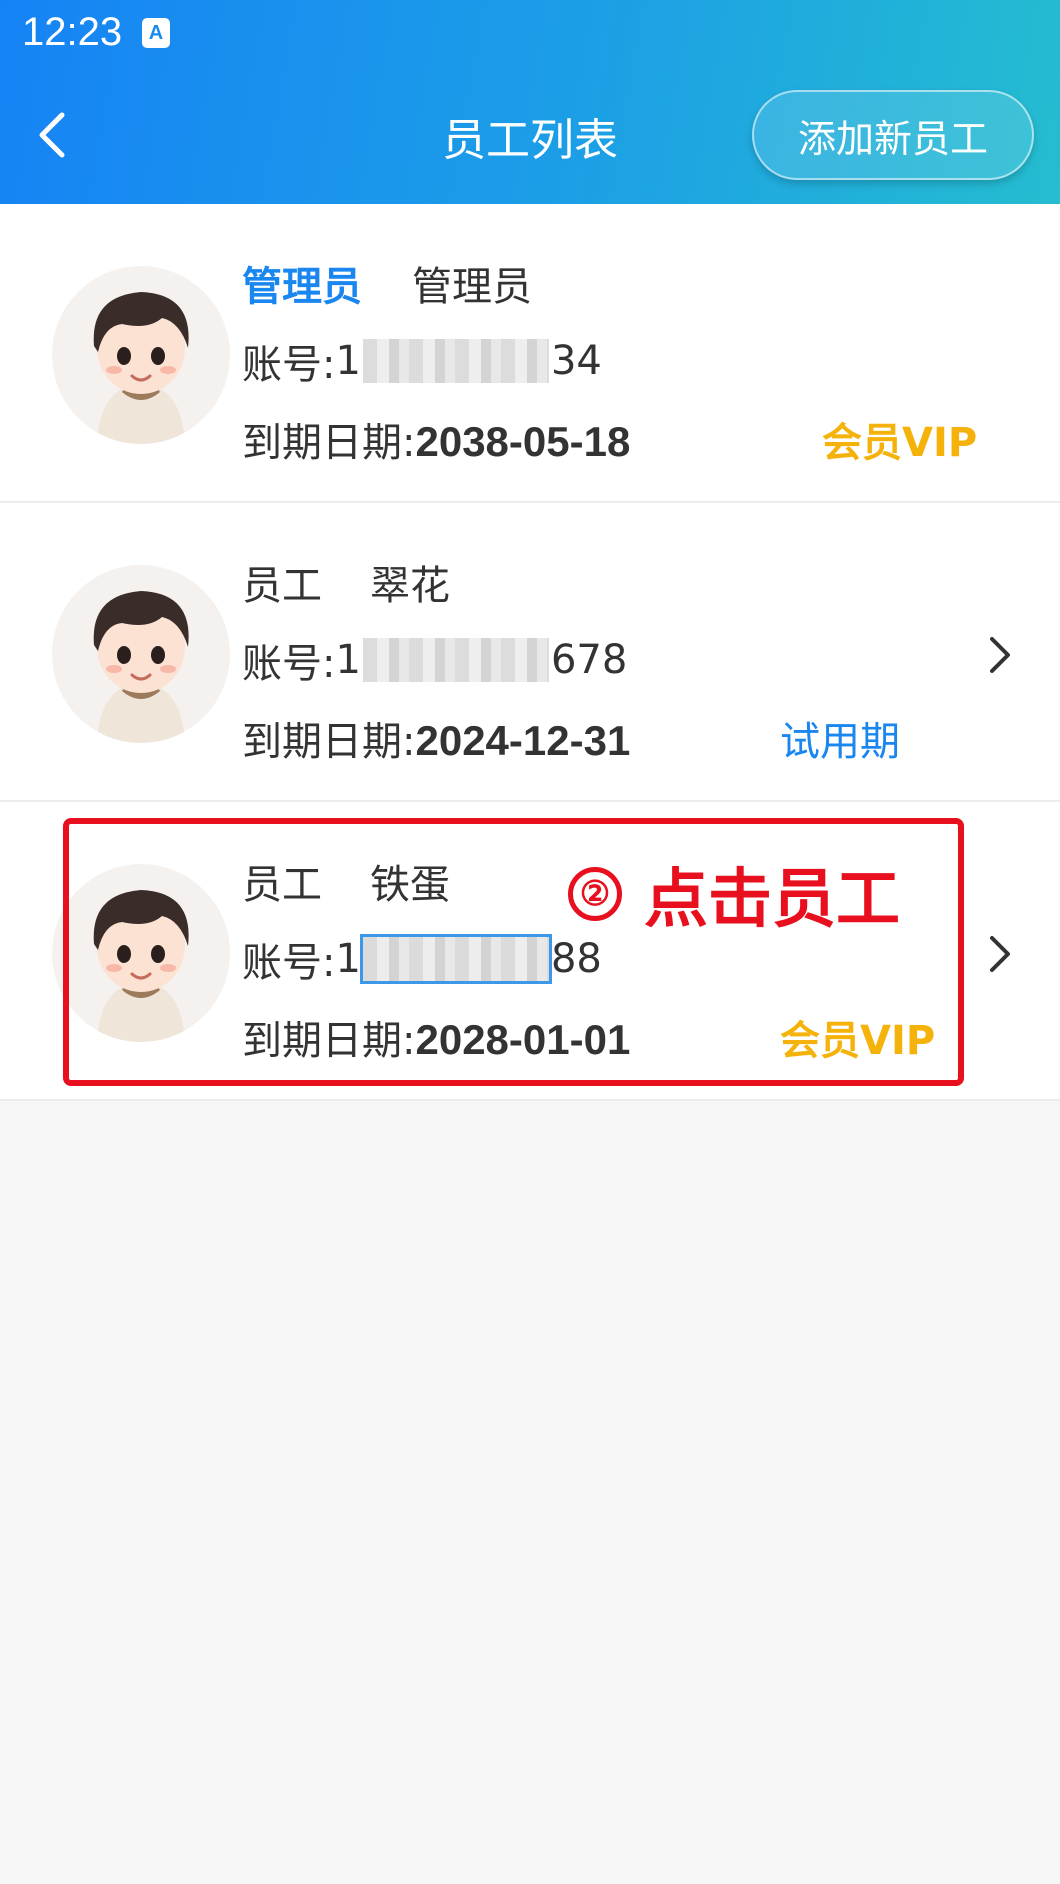 This screenshot has height=1884, width=1060. Describe the element at coordinates (530, 102) in the screenshot. I see `app-header: 12:23 A 员工列表 添加新员工` at that location.